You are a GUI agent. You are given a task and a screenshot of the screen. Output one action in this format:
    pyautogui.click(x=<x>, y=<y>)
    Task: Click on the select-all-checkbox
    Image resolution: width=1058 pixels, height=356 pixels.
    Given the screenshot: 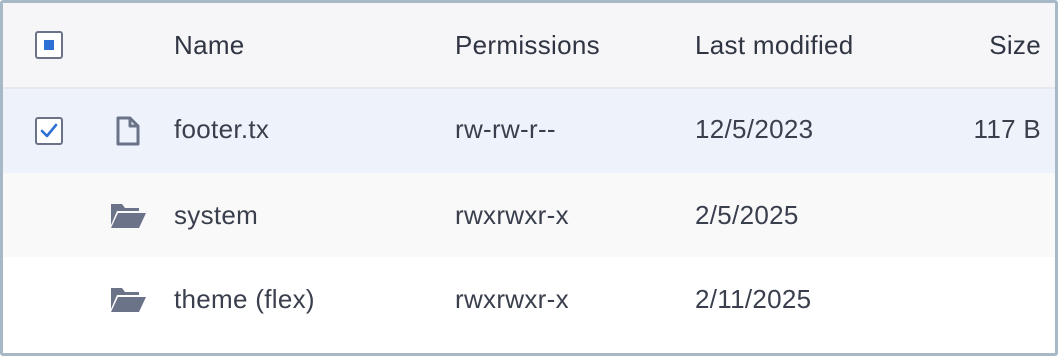 What is the action you would take?
    pyautogui.click(x=49, y=45)
    